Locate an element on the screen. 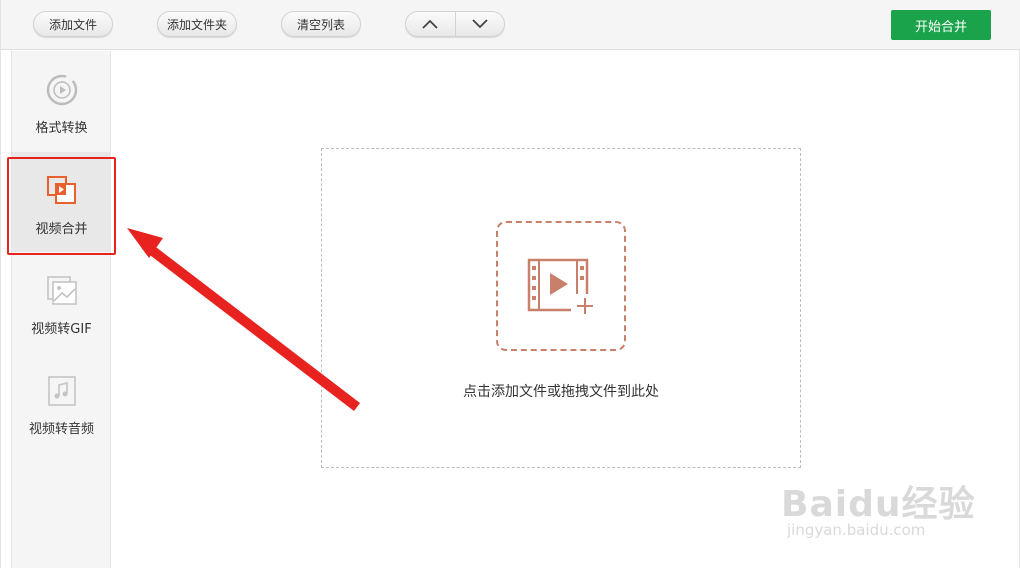 Image resolution: width=1020 pixels, height=568 pixels. add-video-area is located at coordinates (561, 286).